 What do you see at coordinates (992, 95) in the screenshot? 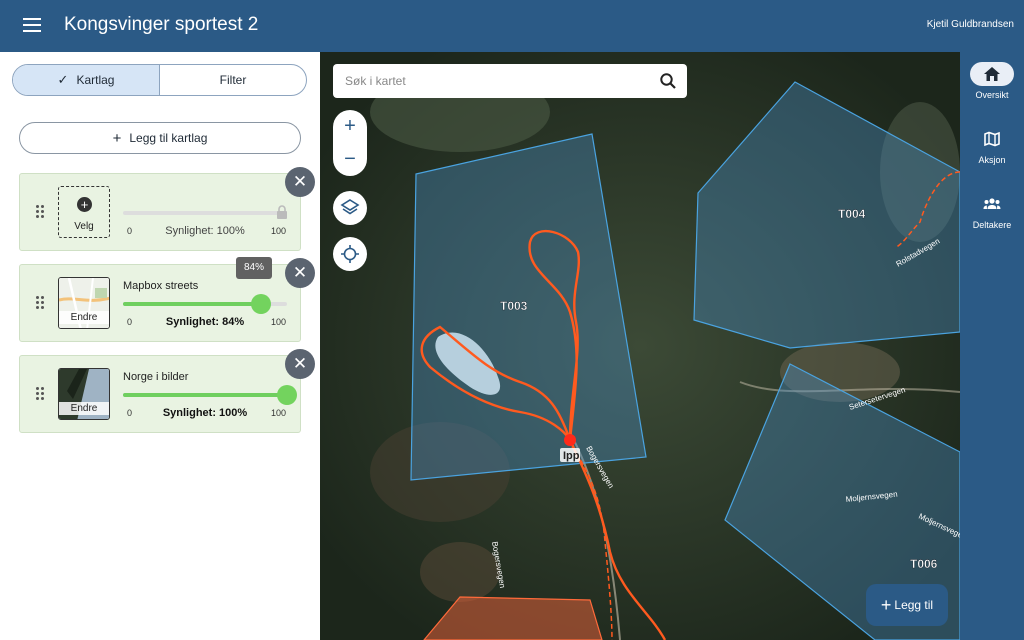
I see `rail-label: Oversikt` at bounding box center [992, 95].